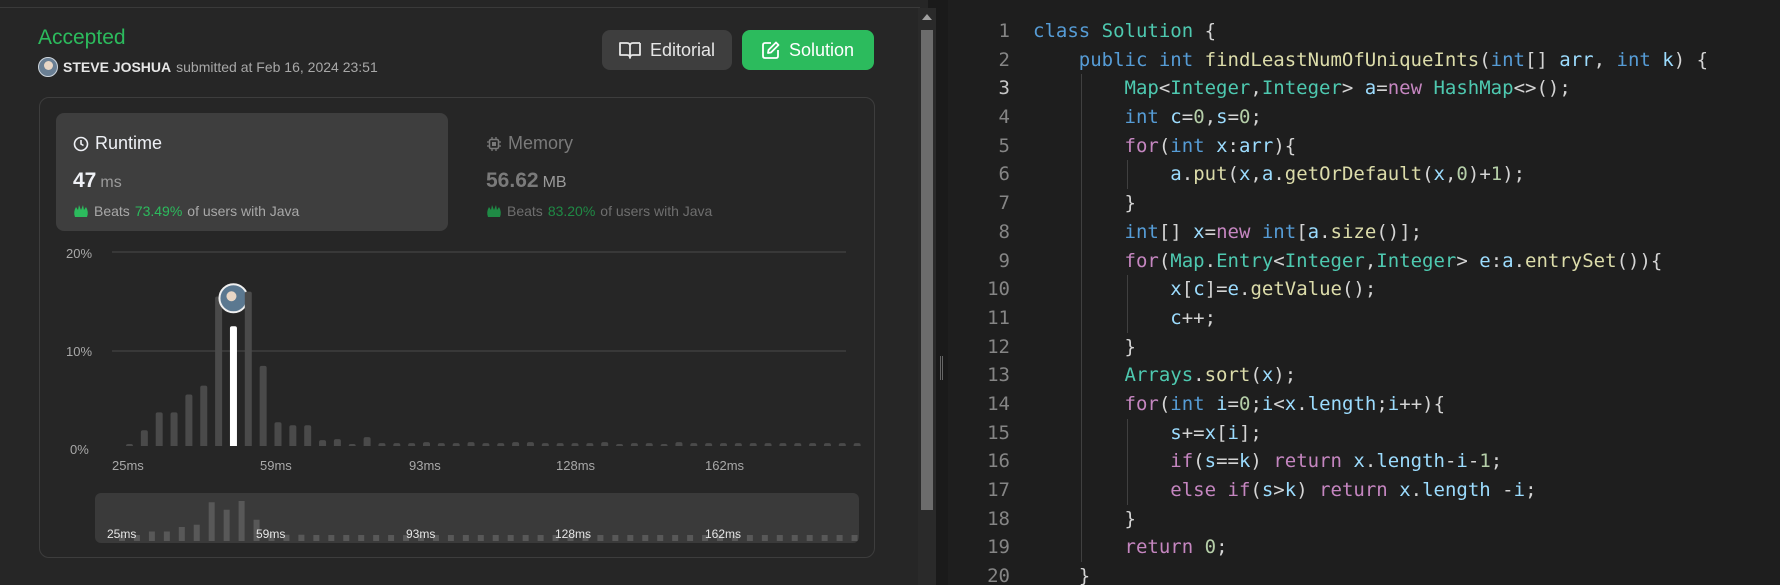 The height and width of the screenshot is (585, 1780). What do you see at coordinates (233, 386) in the screenshot?
I see `chart-bar-highlighted` at bounding box center [233, 386].